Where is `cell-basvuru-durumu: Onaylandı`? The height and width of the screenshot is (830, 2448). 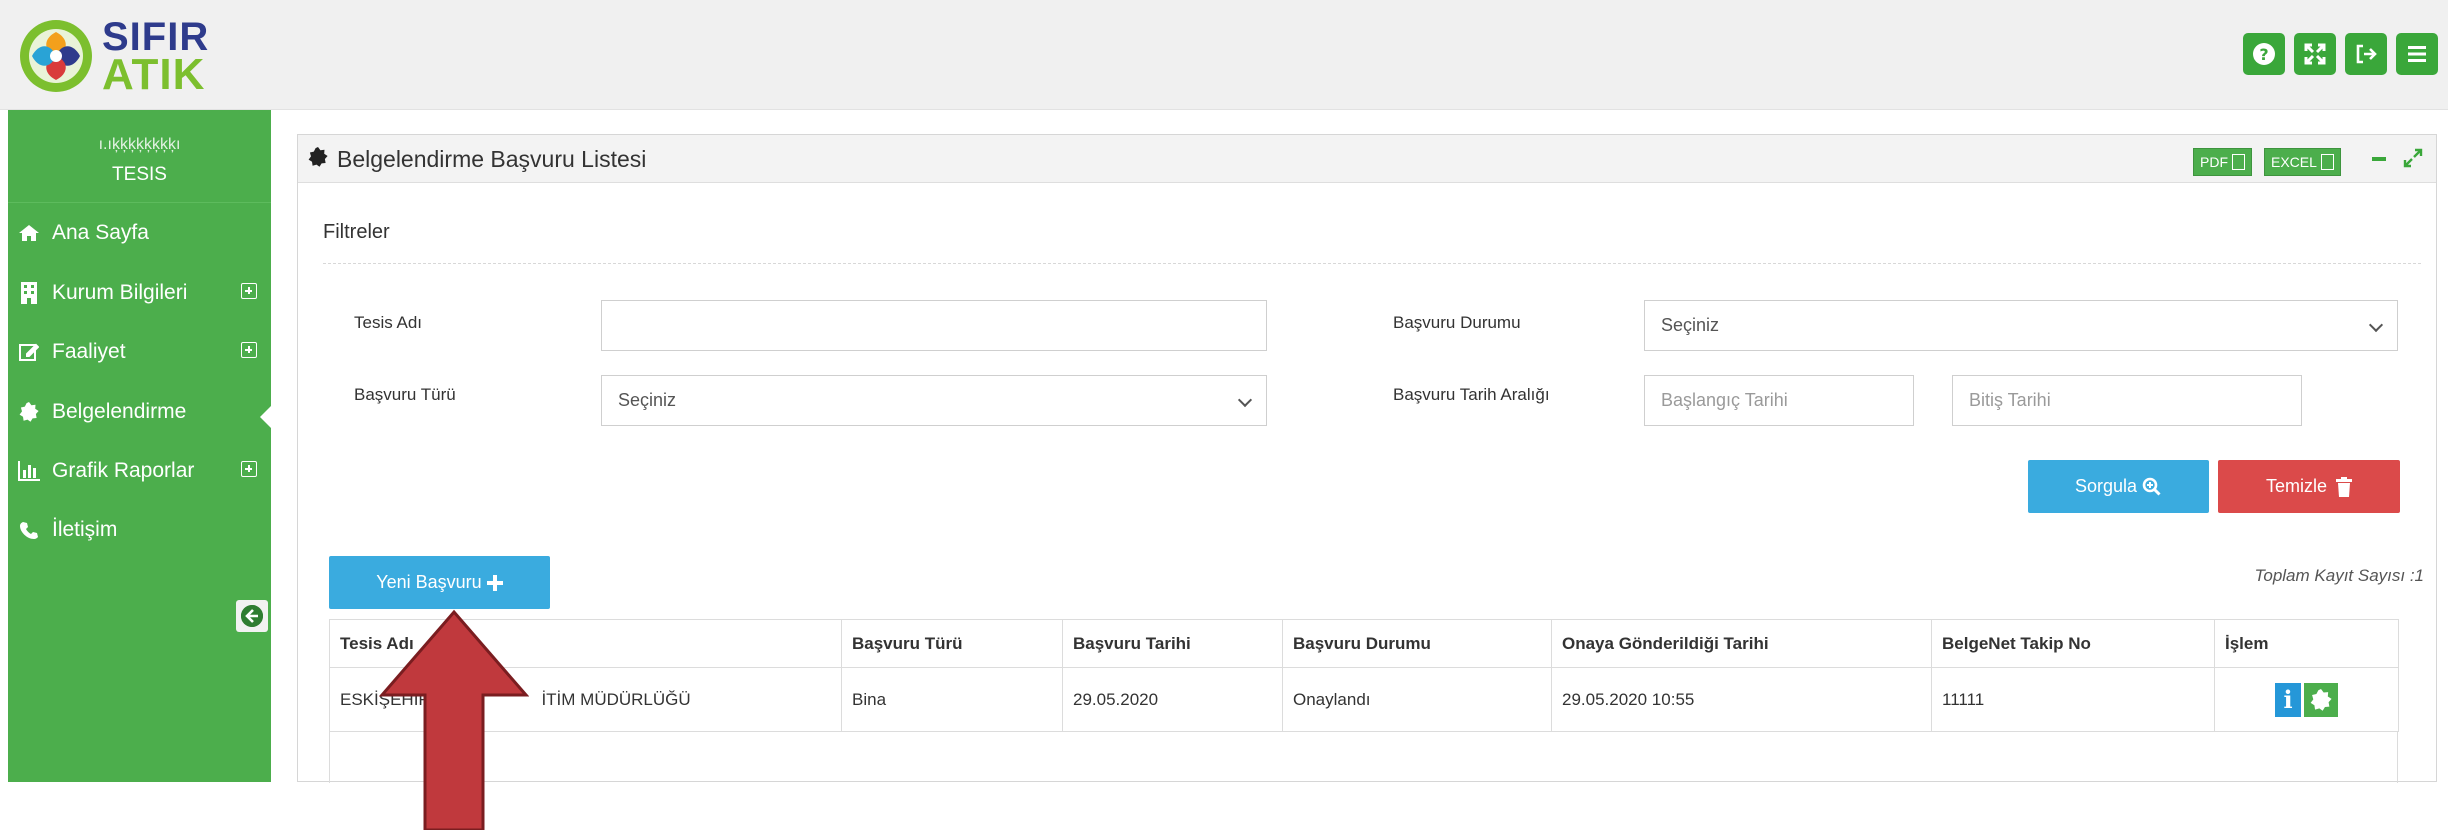 cell-basvuru-durumu: Onaylandı is located at coordinates (1417, 699).